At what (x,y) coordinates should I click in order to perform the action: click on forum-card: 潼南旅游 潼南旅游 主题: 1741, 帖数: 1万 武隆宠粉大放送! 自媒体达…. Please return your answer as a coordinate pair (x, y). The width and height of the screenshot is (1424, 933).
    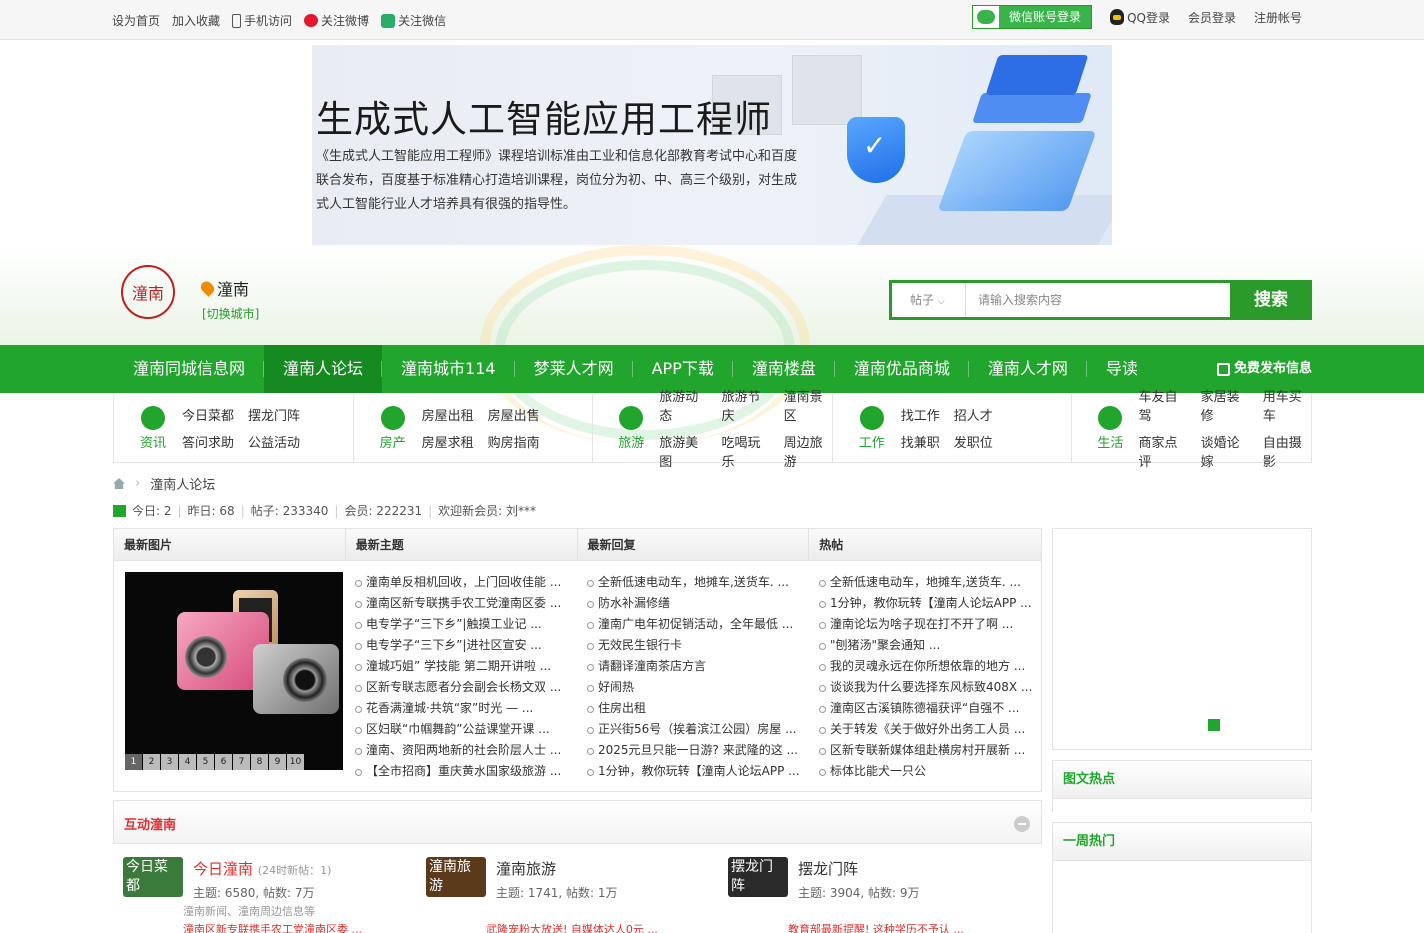
    Looking at the image, I should click on (571, 894).